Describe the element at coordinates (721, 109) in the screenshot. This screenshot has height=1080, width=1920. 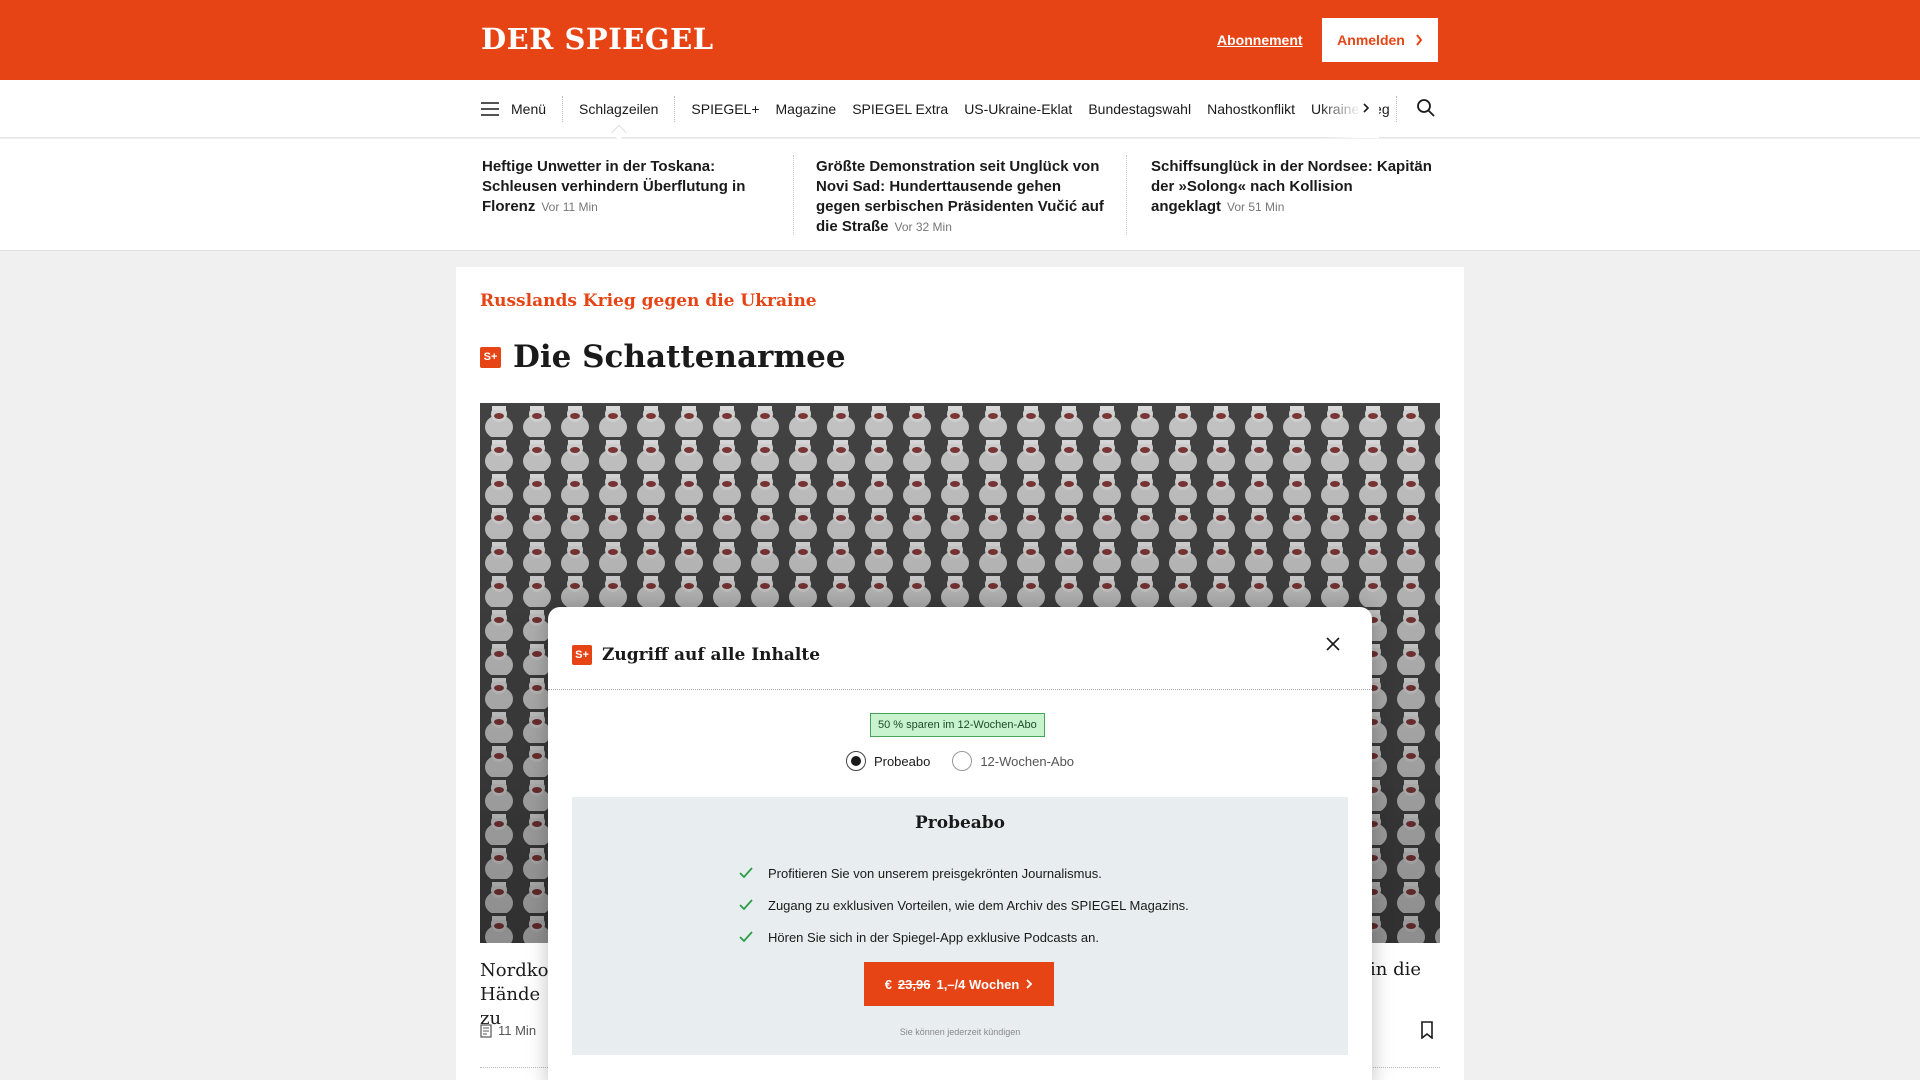
I see `nav-item-spiegel-plus: SPIEGEL+` at that location.